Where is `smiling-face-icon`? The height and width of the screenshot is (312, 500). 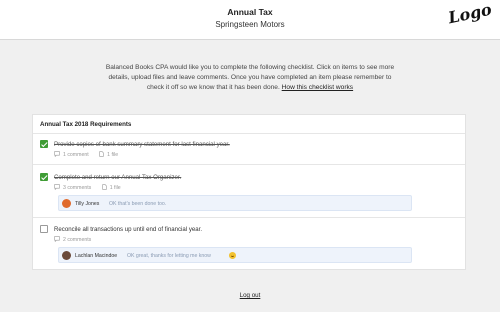
smiling-face-icon is located at coordinates (232, 255).